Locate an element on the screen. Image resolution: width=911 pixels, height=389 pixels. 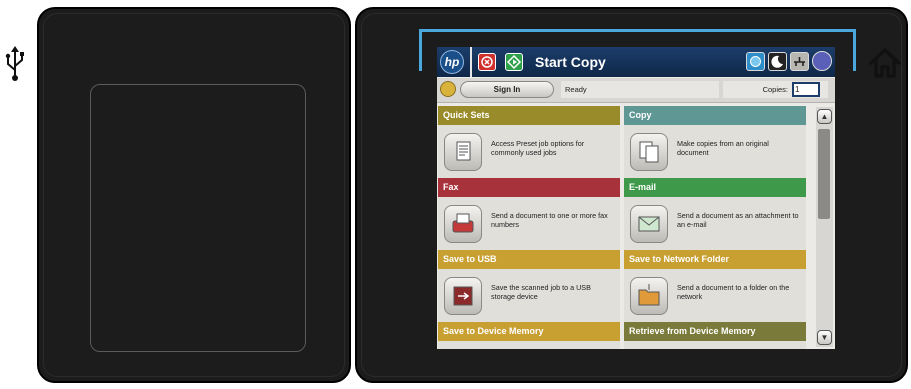
status-bar: Sign In Ready Copies: 1 is located at coordinates (636, 90).